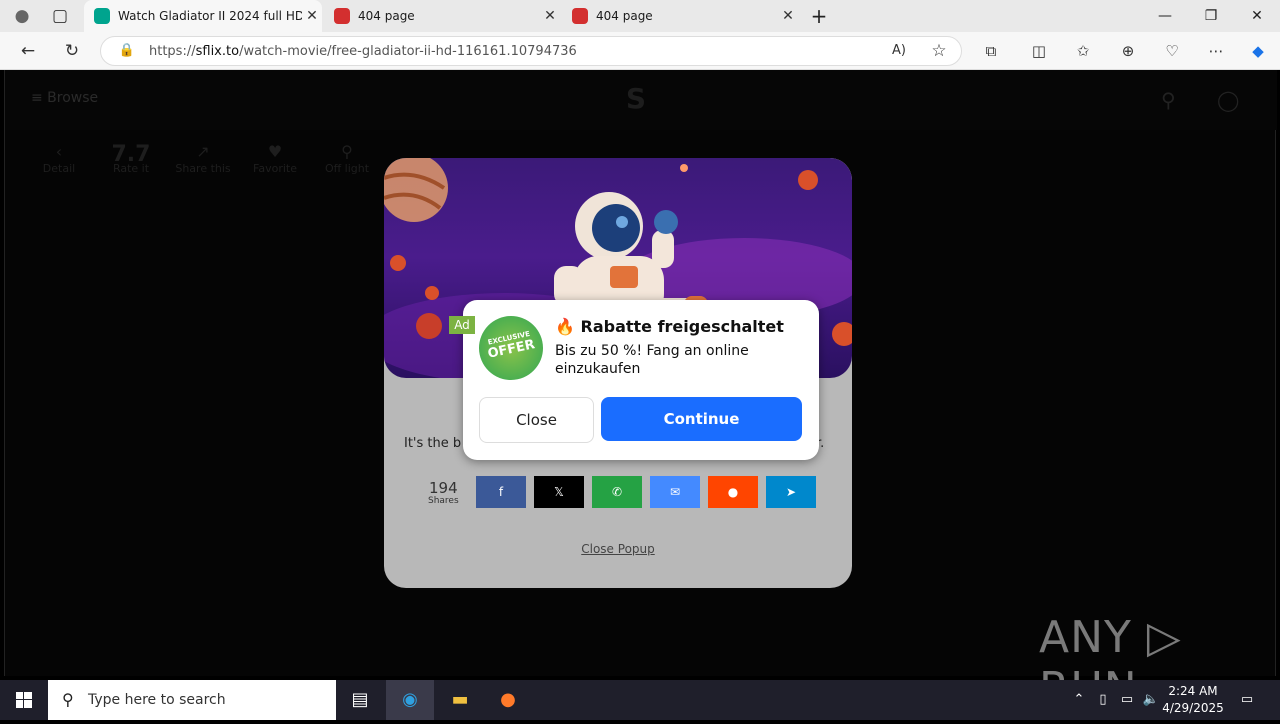 The image size is (1280, 724). Describe the element at coordinates (275, 151) in the screenshot. I see `heart-icon: ♥` at that location.